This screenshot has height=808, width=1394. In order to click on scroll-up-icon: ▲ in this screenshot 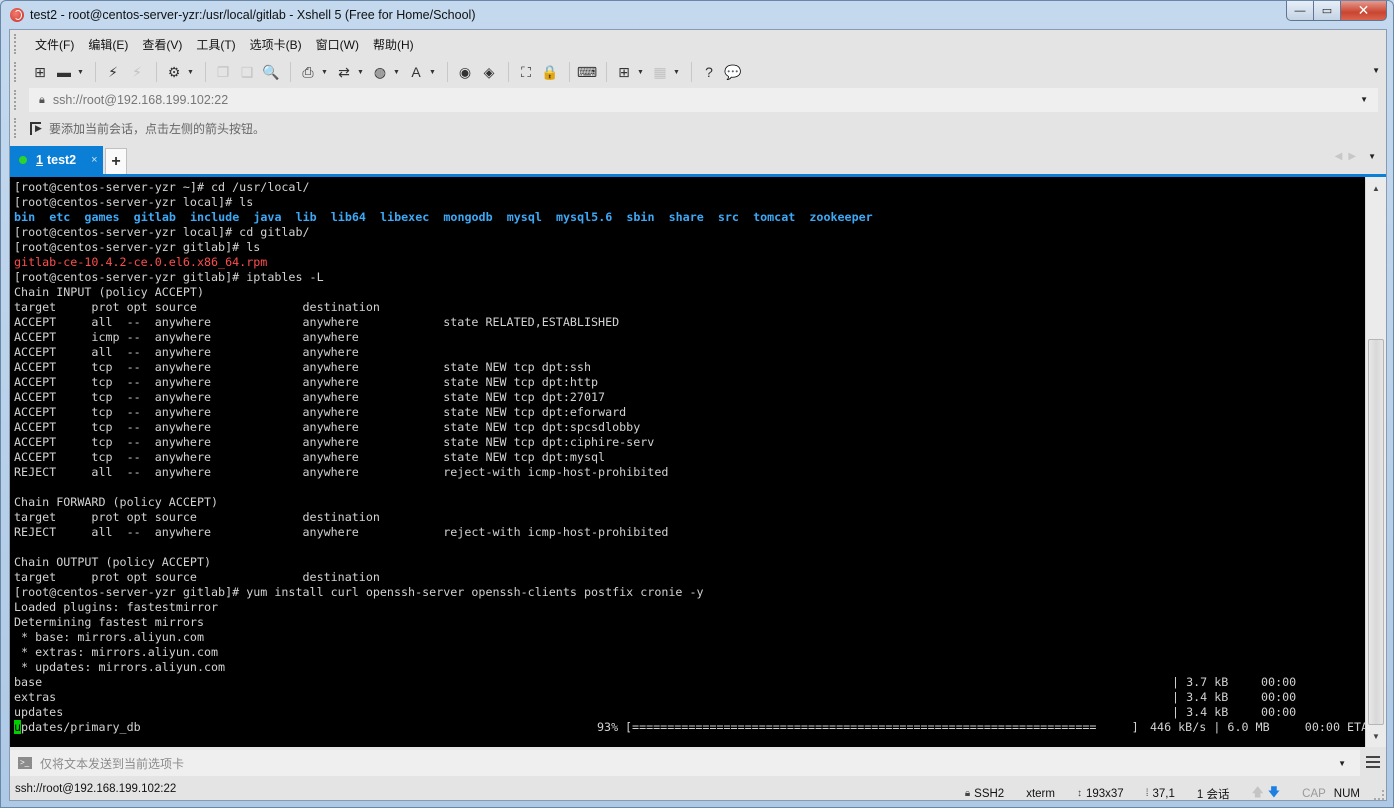, I will do `click(1376, 188)`.